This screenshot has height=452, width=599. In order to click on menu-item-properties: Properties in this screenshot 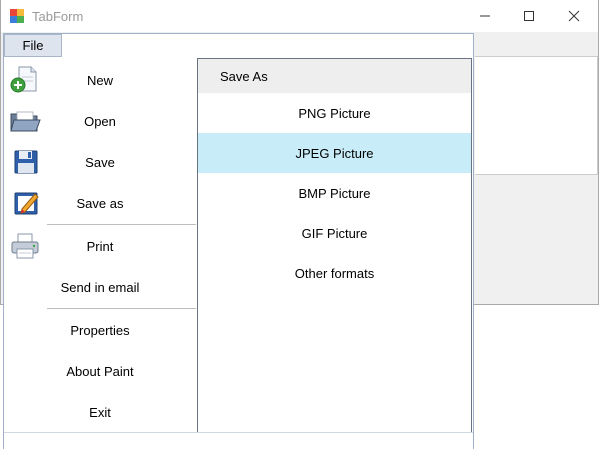, I will do `click(100, 330)`.